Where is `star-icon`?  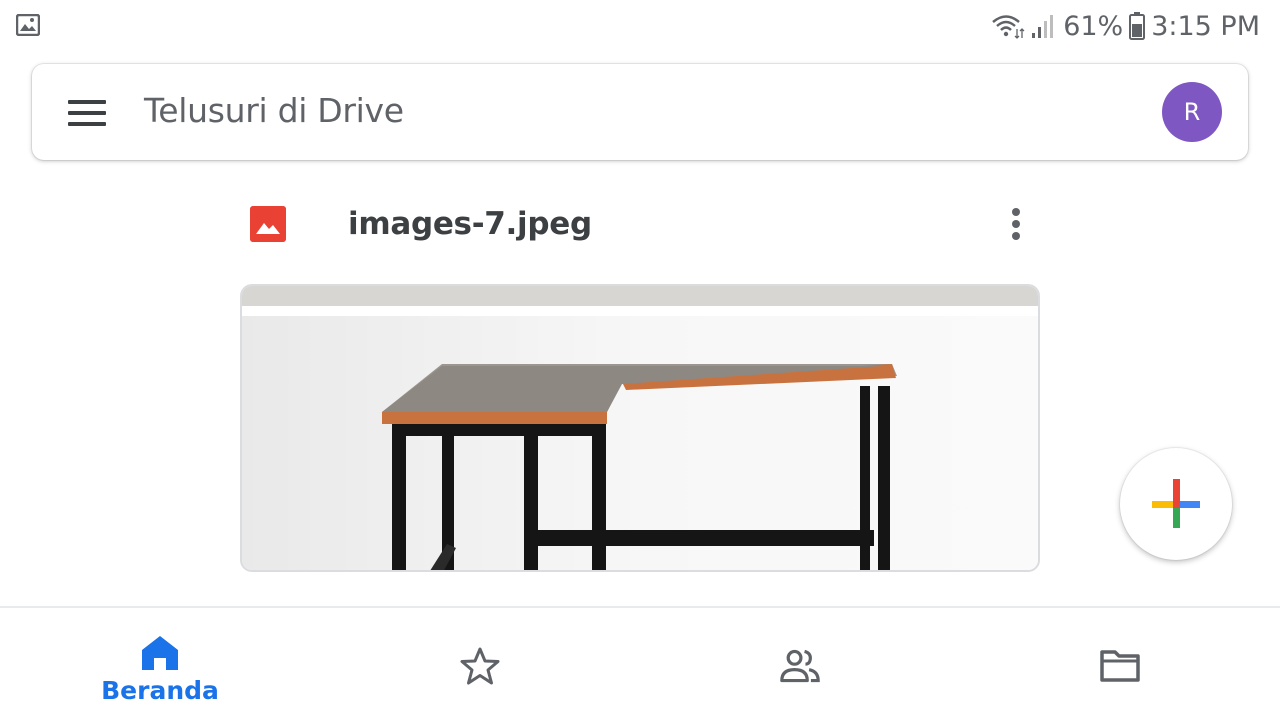
star-icon is located at coordinates (480, 666).